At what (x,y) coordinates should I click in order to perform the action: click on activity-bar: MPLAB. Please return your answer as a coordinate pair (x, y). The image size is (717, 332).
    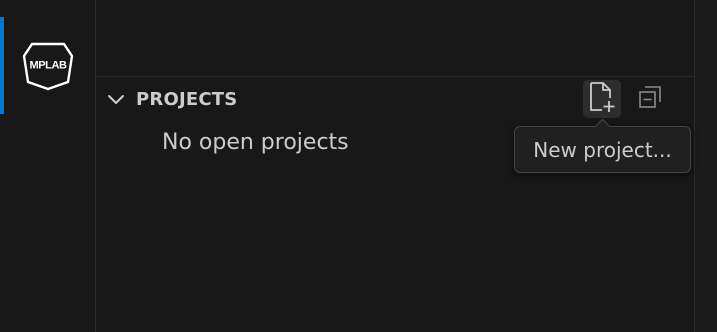
    Looking at the image, I should click on (48, 166).